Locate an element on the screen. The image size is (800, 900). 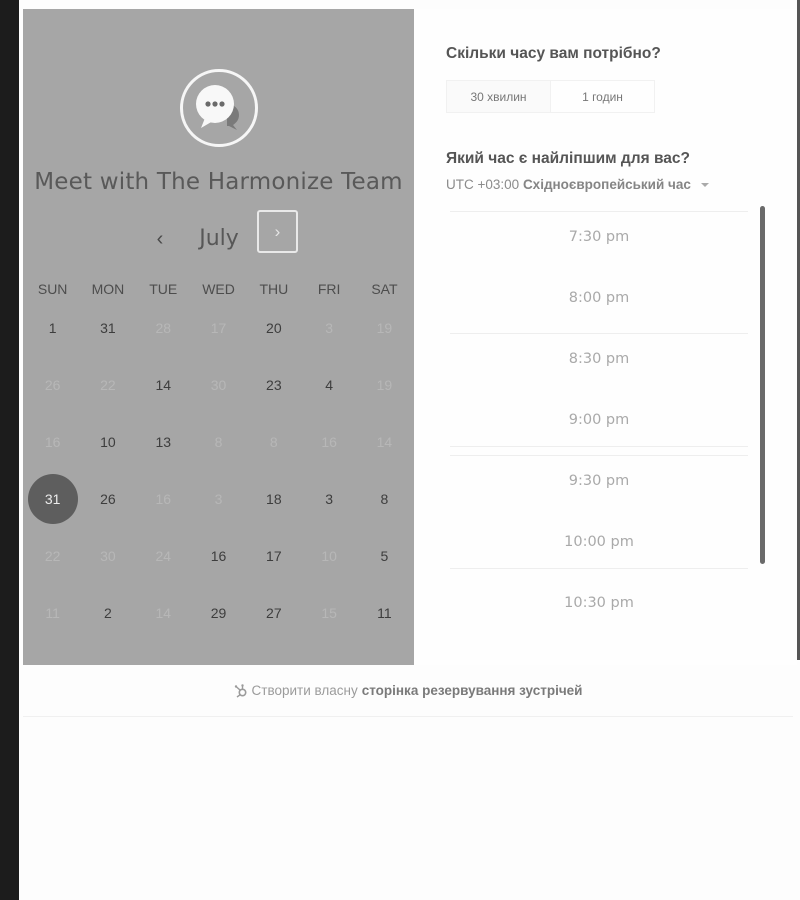
prev-month-button: ‹ is located at coordinates (160, 239).